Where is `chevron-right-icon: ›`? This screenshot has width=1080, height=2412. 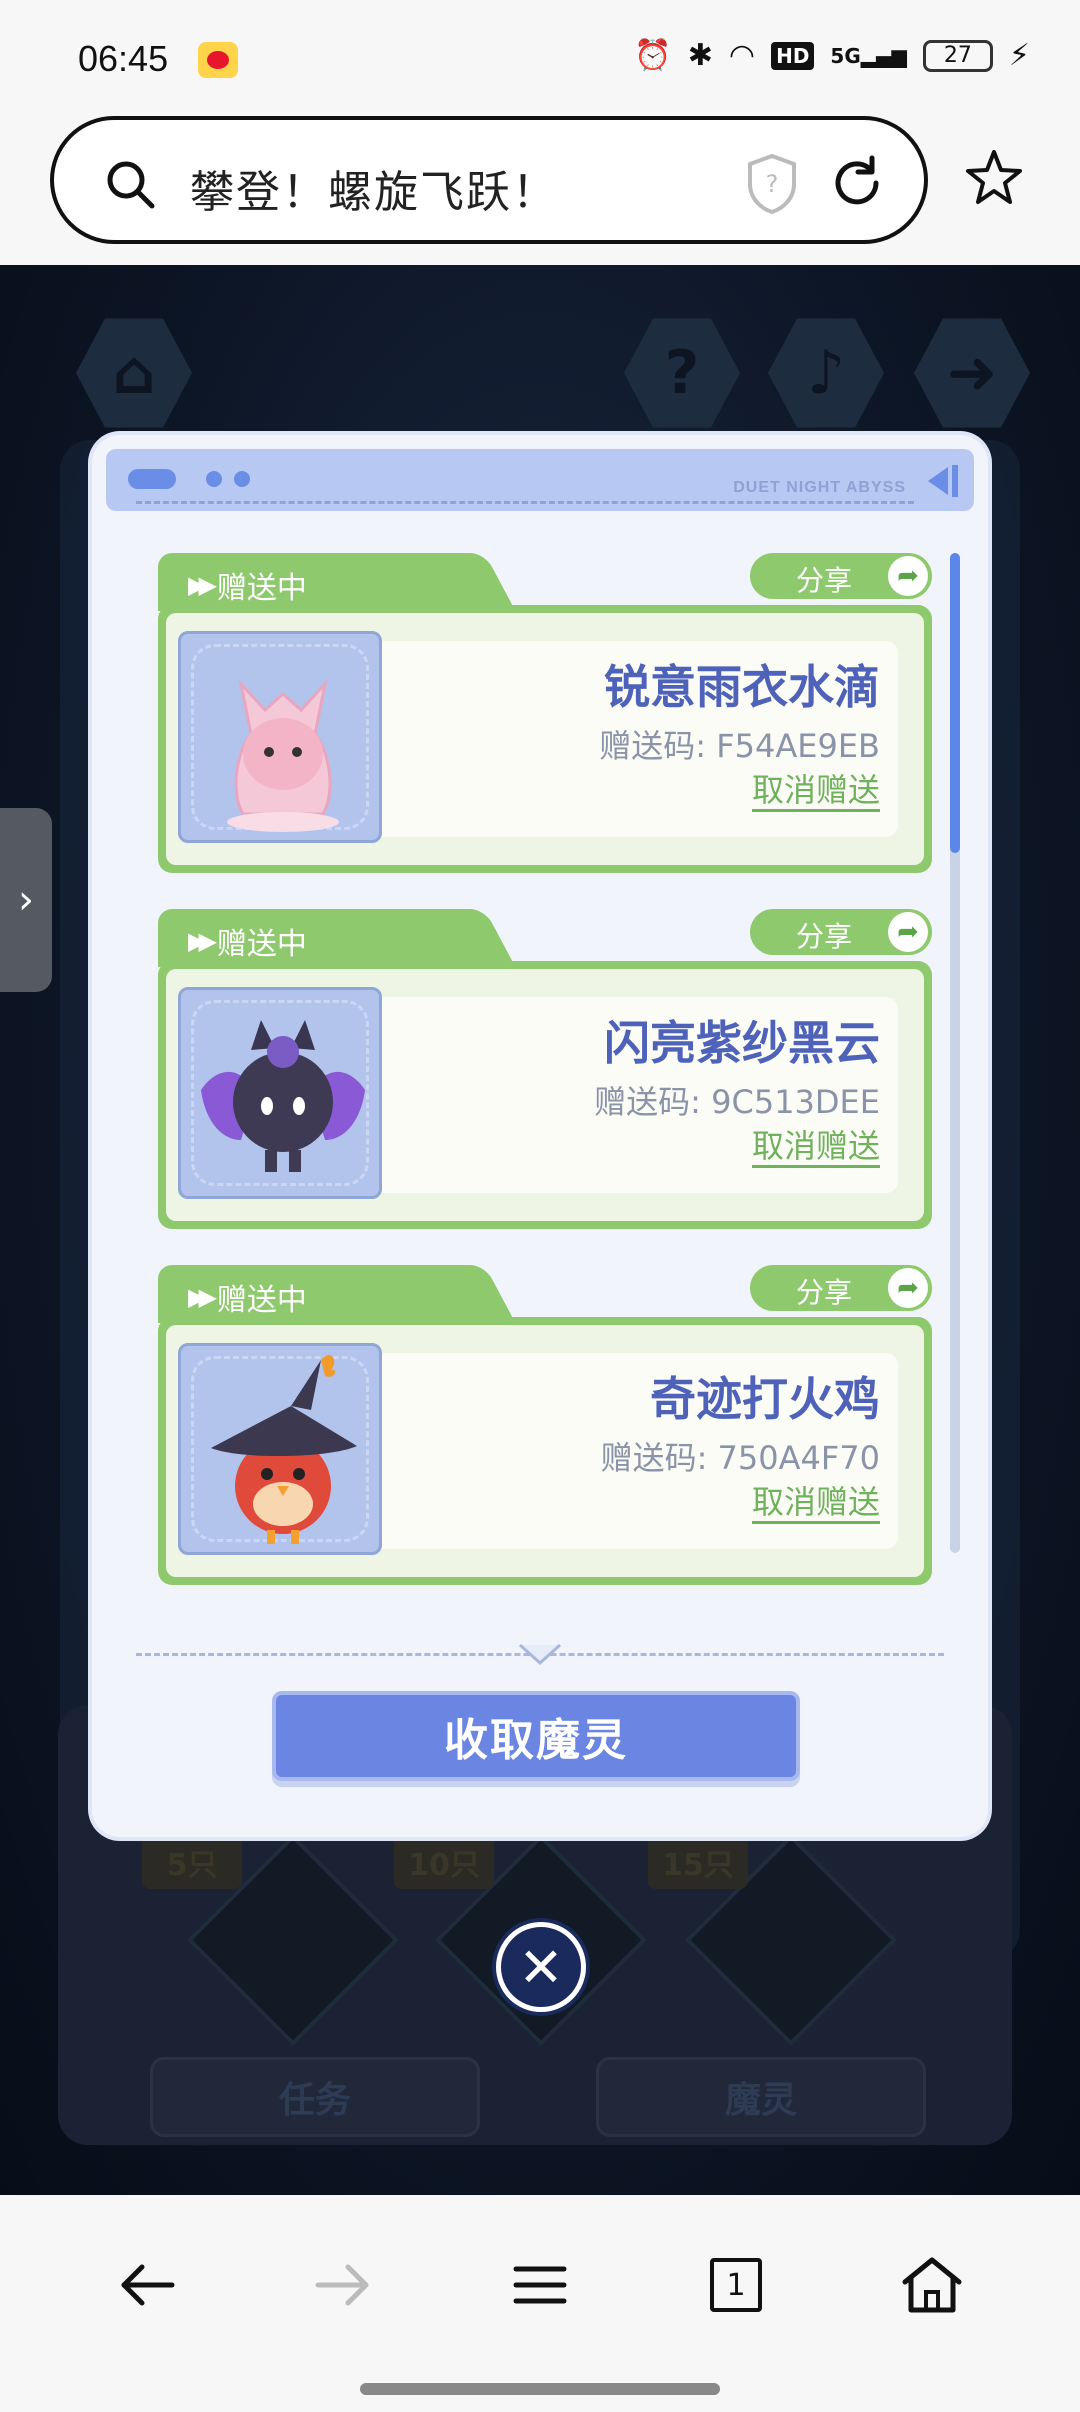 chevron-right-icon: › is located at coordinates (26, 900).